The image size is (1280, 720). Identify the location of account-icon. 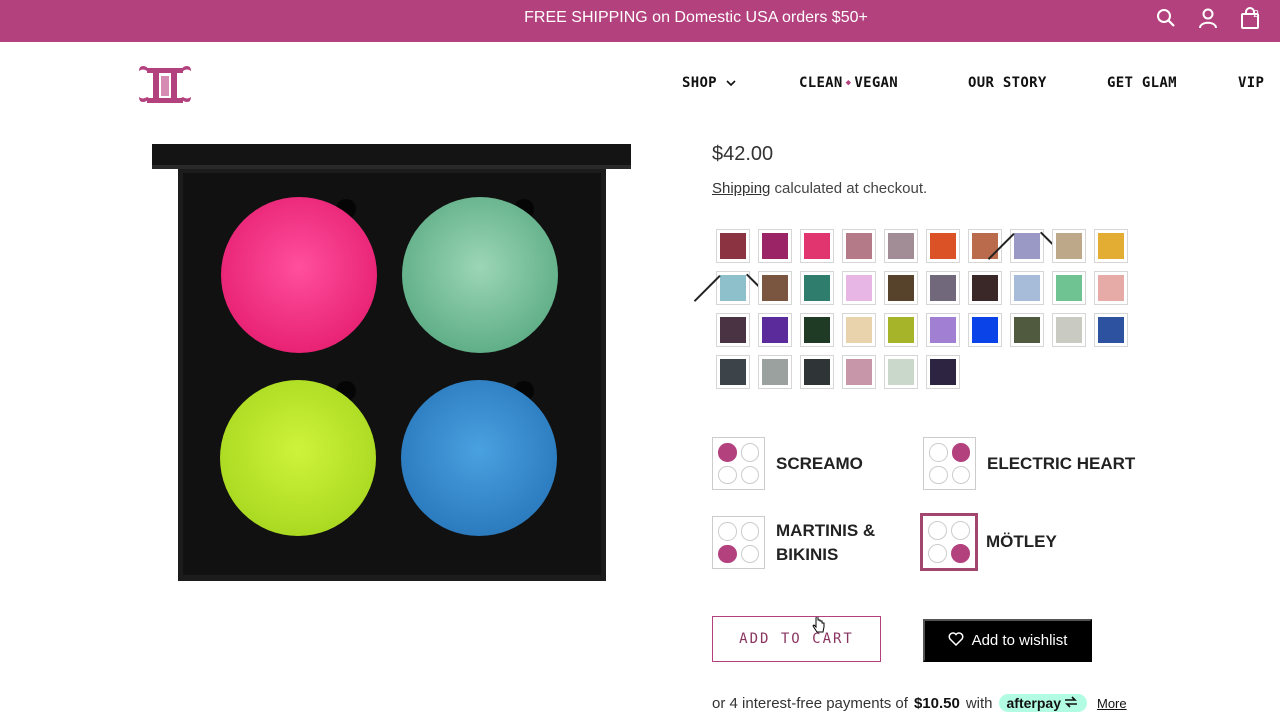
(1208, 18).